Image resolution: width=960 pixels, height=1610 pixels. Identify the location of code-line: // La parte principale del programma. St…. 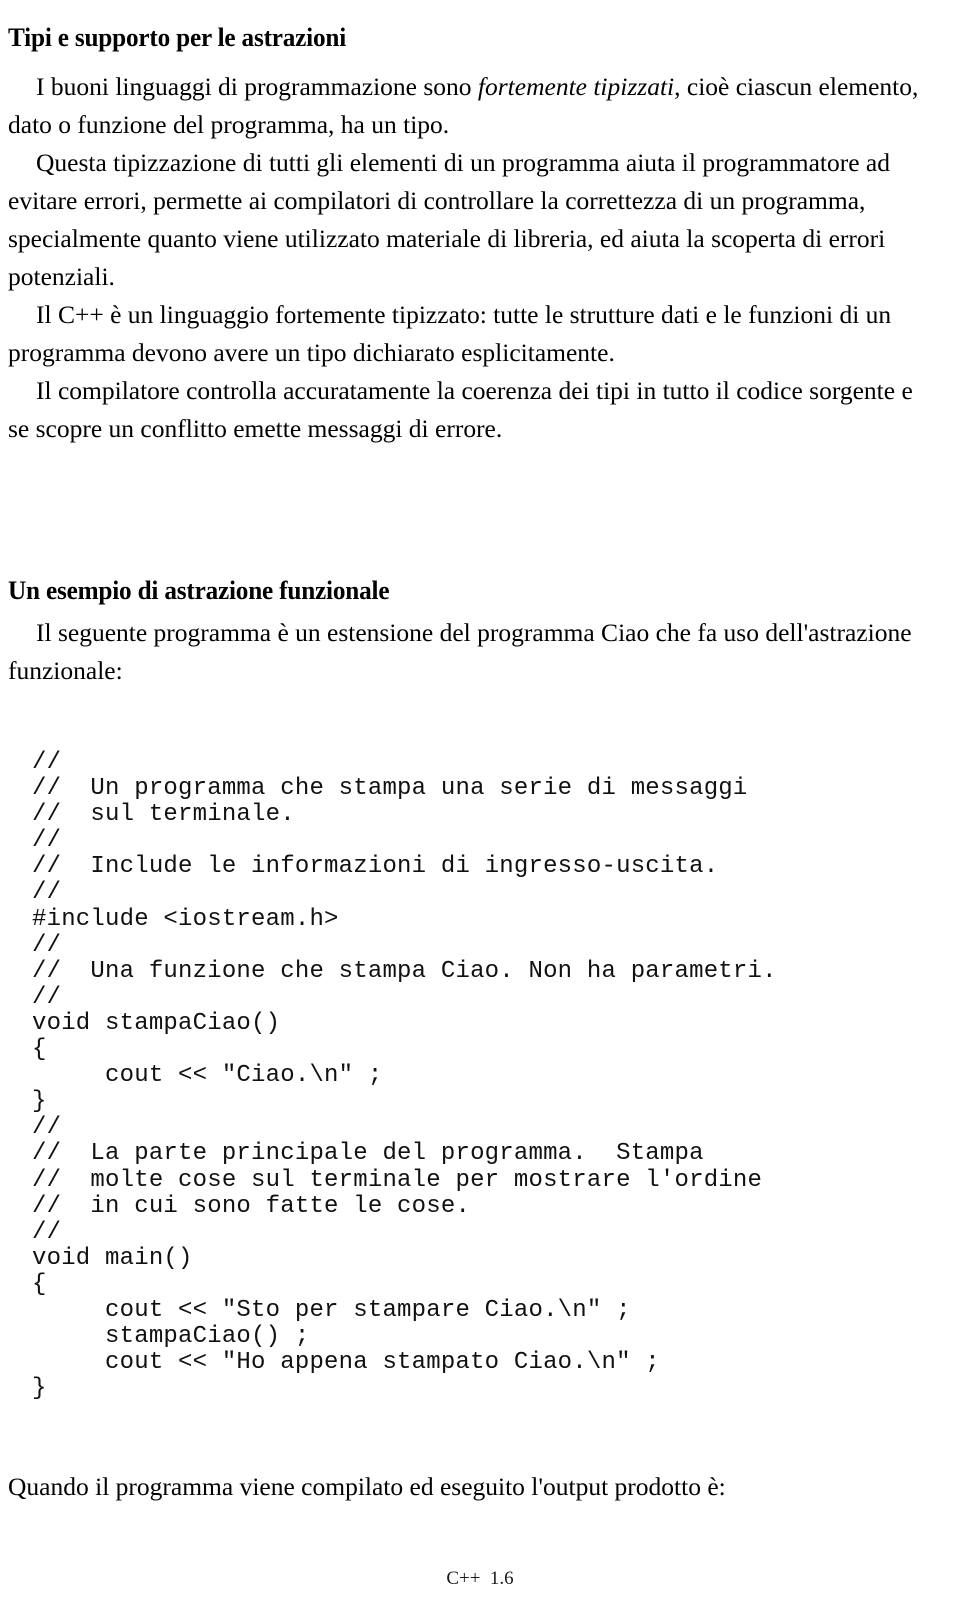
(368, 1154).